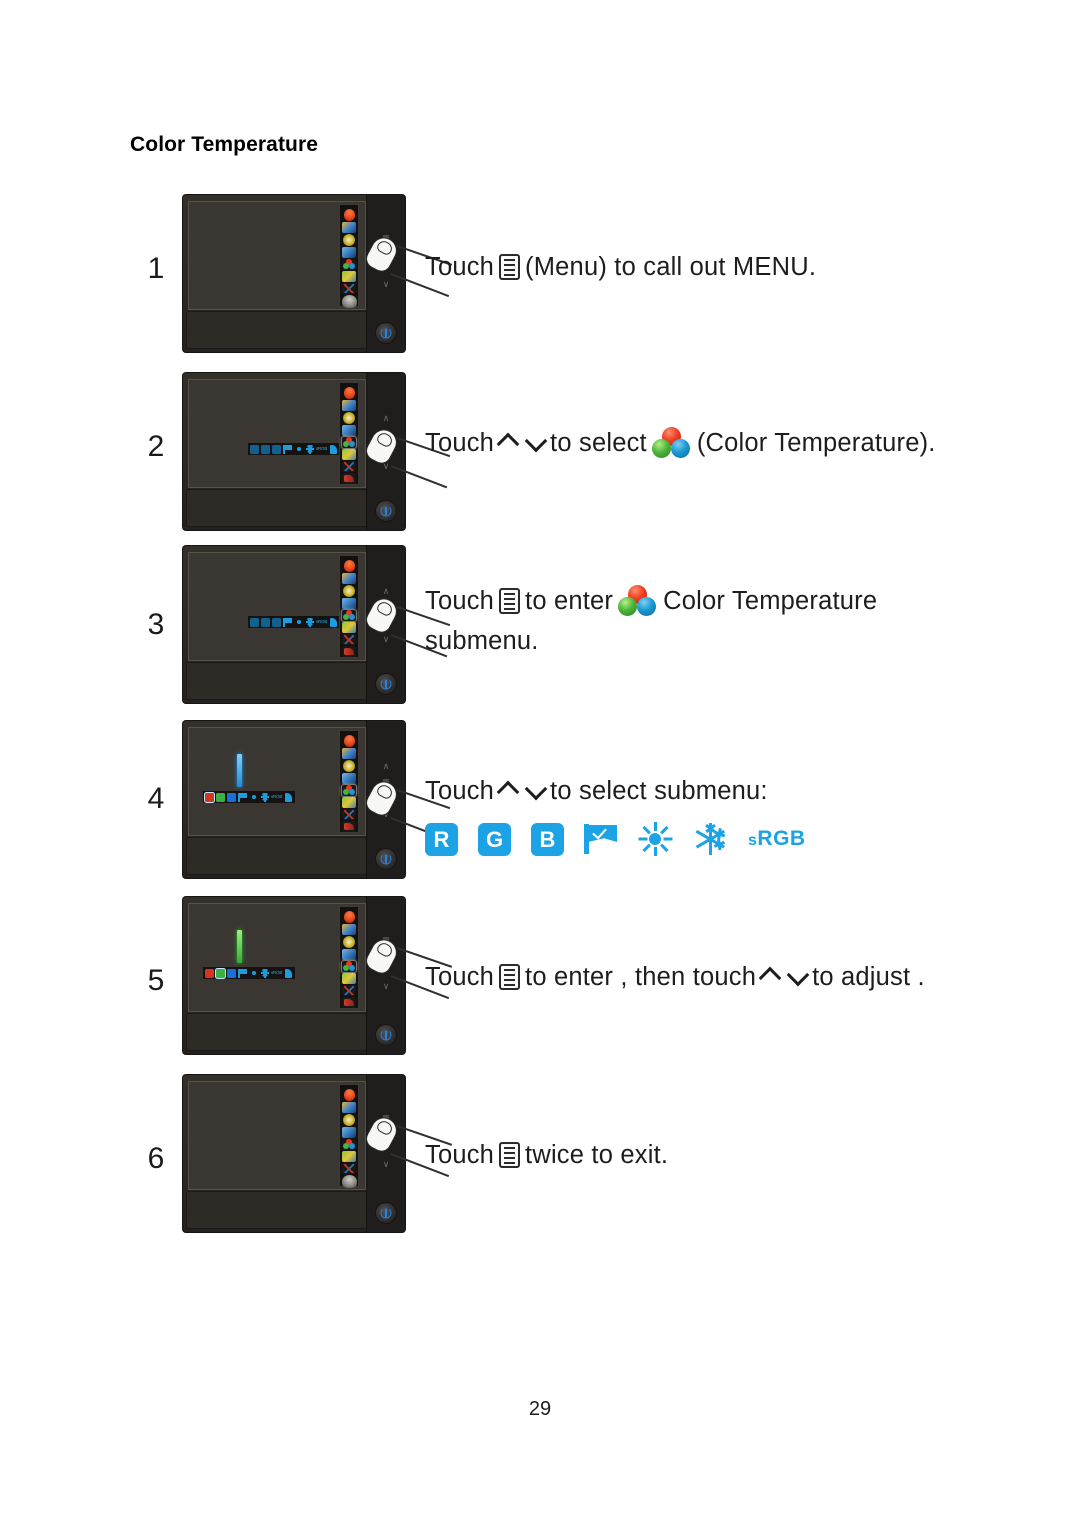  Describe the element at coordinates (868, 977) in the screenshot. I see `step-text-after: to adjust .` at that location.